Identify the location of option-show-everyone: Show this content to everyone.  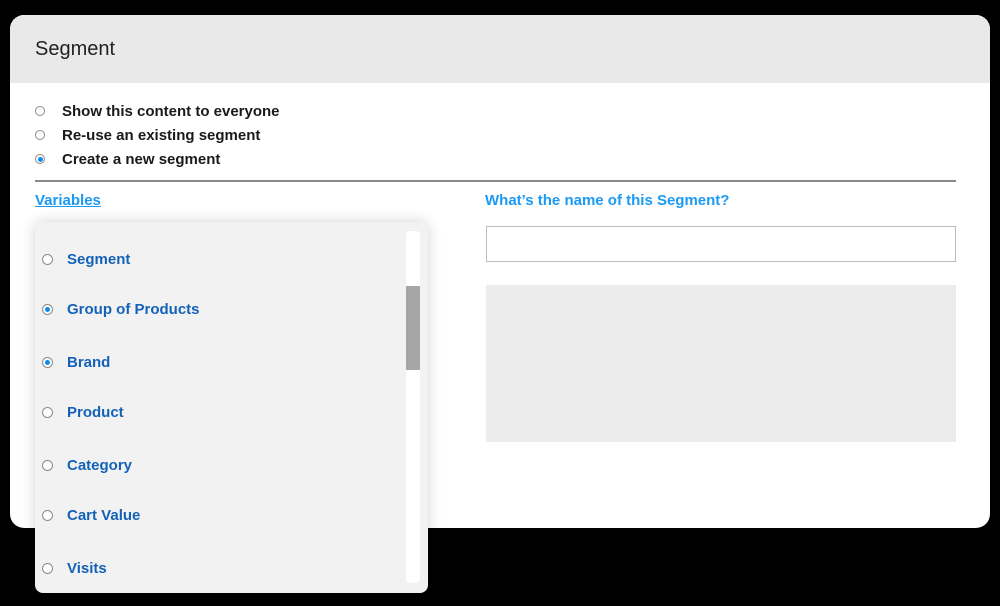
(157, 111).